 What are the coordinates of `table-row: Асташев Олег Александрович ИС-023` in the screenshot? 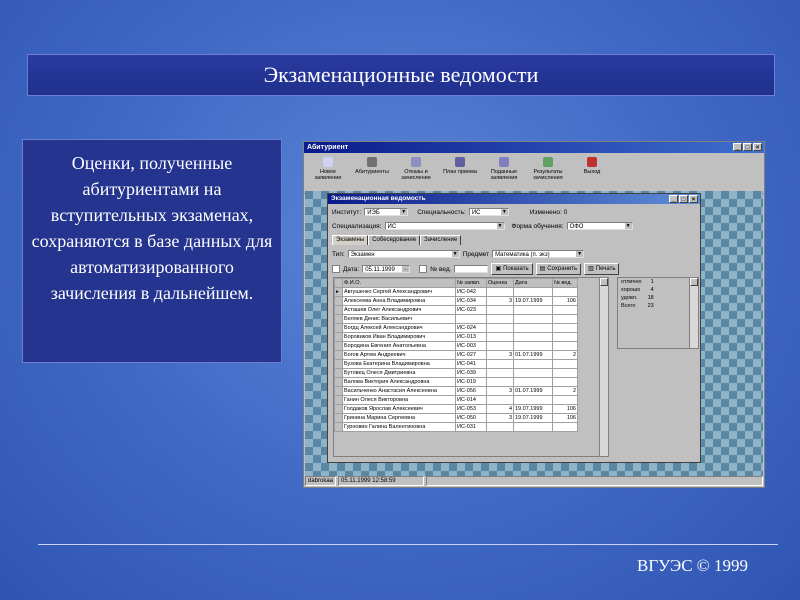 It's located at (456, 310).